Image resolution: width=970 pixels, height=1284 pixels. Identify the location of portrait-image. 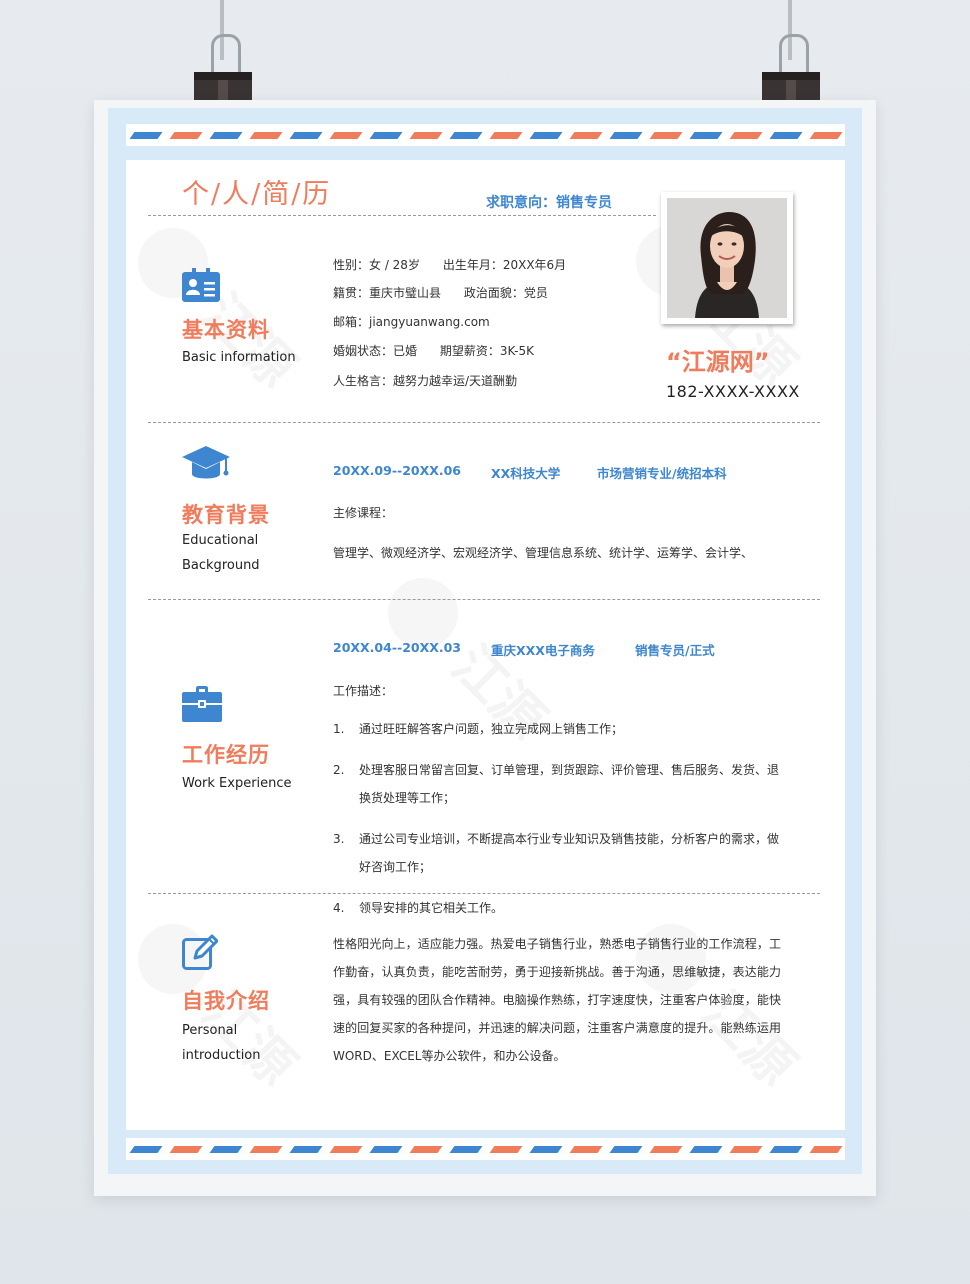
(727, 258).